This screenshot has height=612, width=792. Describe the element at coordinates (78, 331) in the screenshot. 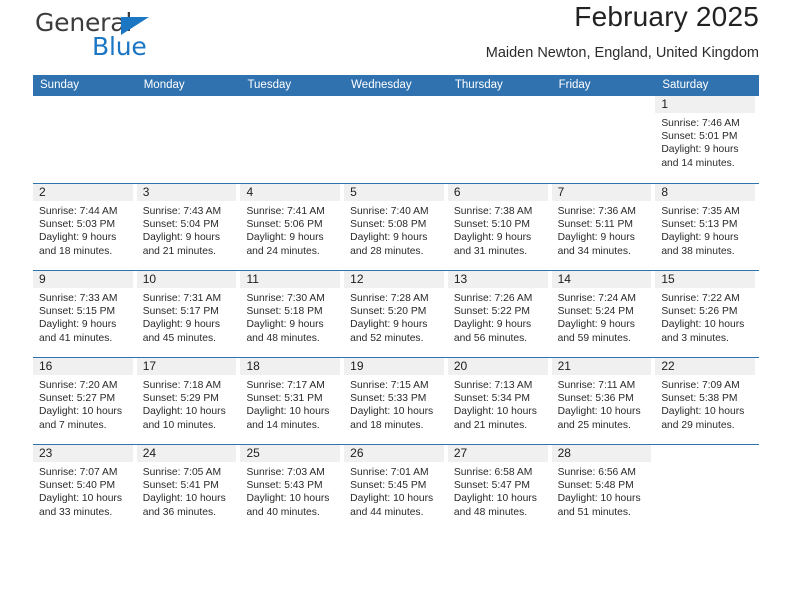

I see `daylight-text: Daylight: 9 hours and 41 minutes.` at that location.